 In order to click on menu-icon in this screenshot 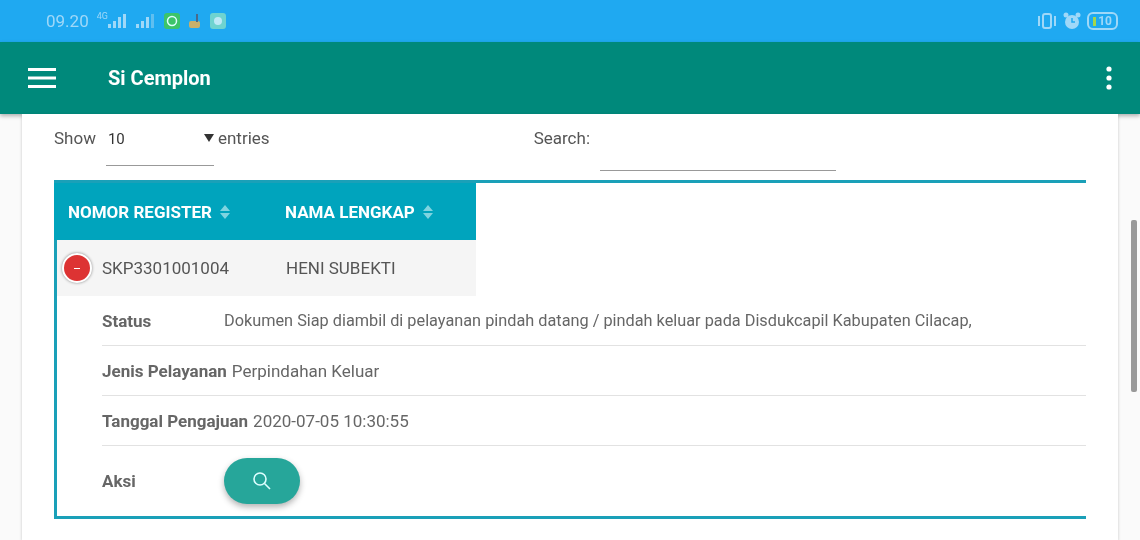, I will do `click(42, 78)`.